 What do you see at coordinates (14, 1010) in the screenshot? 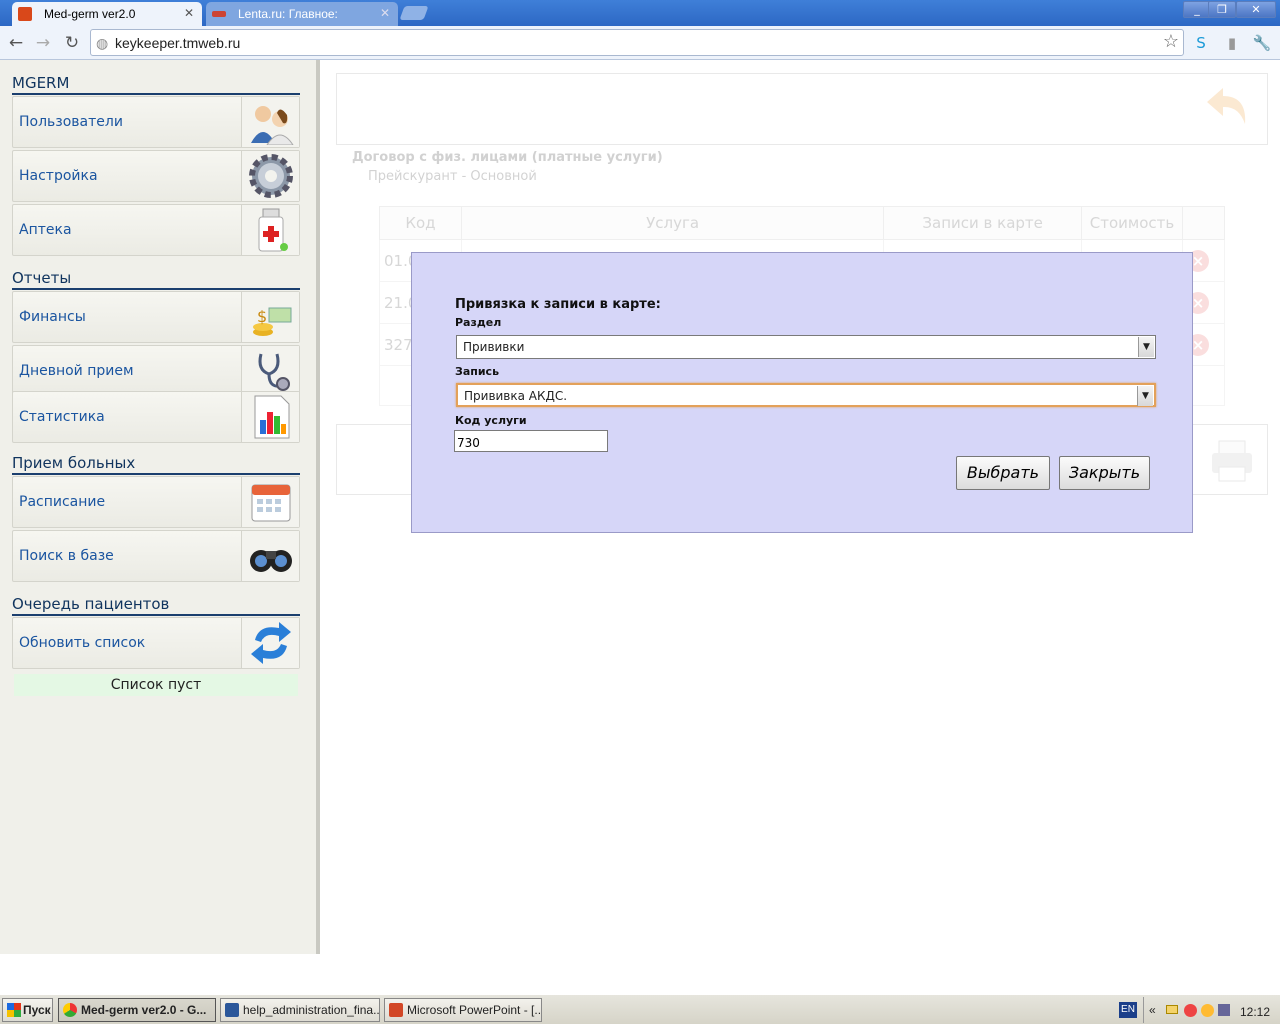
I see `windows-logo-icon` at bounding box center [14, 1010].